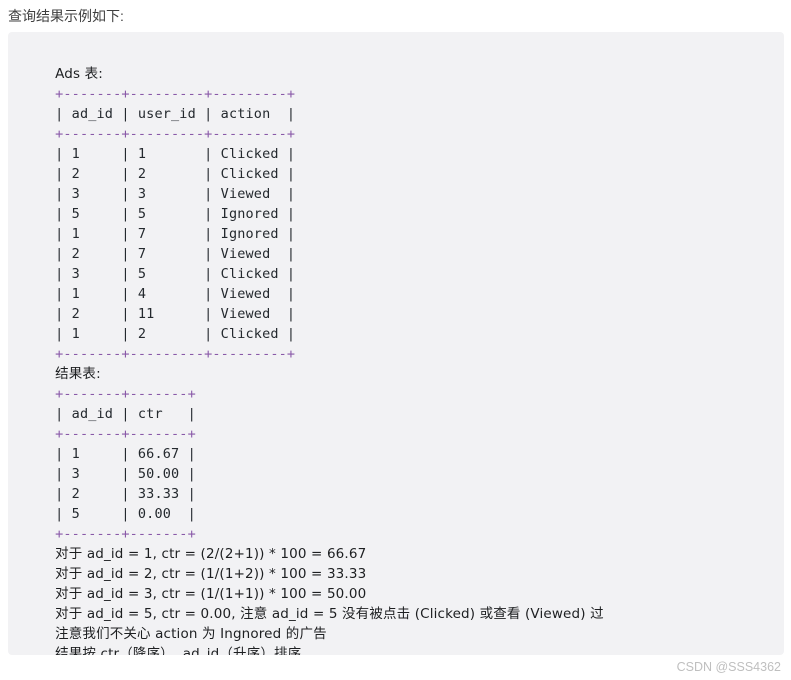  What do you see at coordinates (125, 414) in the screenshot?
I see `result-table-header-text: | ad_id | ctr |` at bounding box center [125, 414].